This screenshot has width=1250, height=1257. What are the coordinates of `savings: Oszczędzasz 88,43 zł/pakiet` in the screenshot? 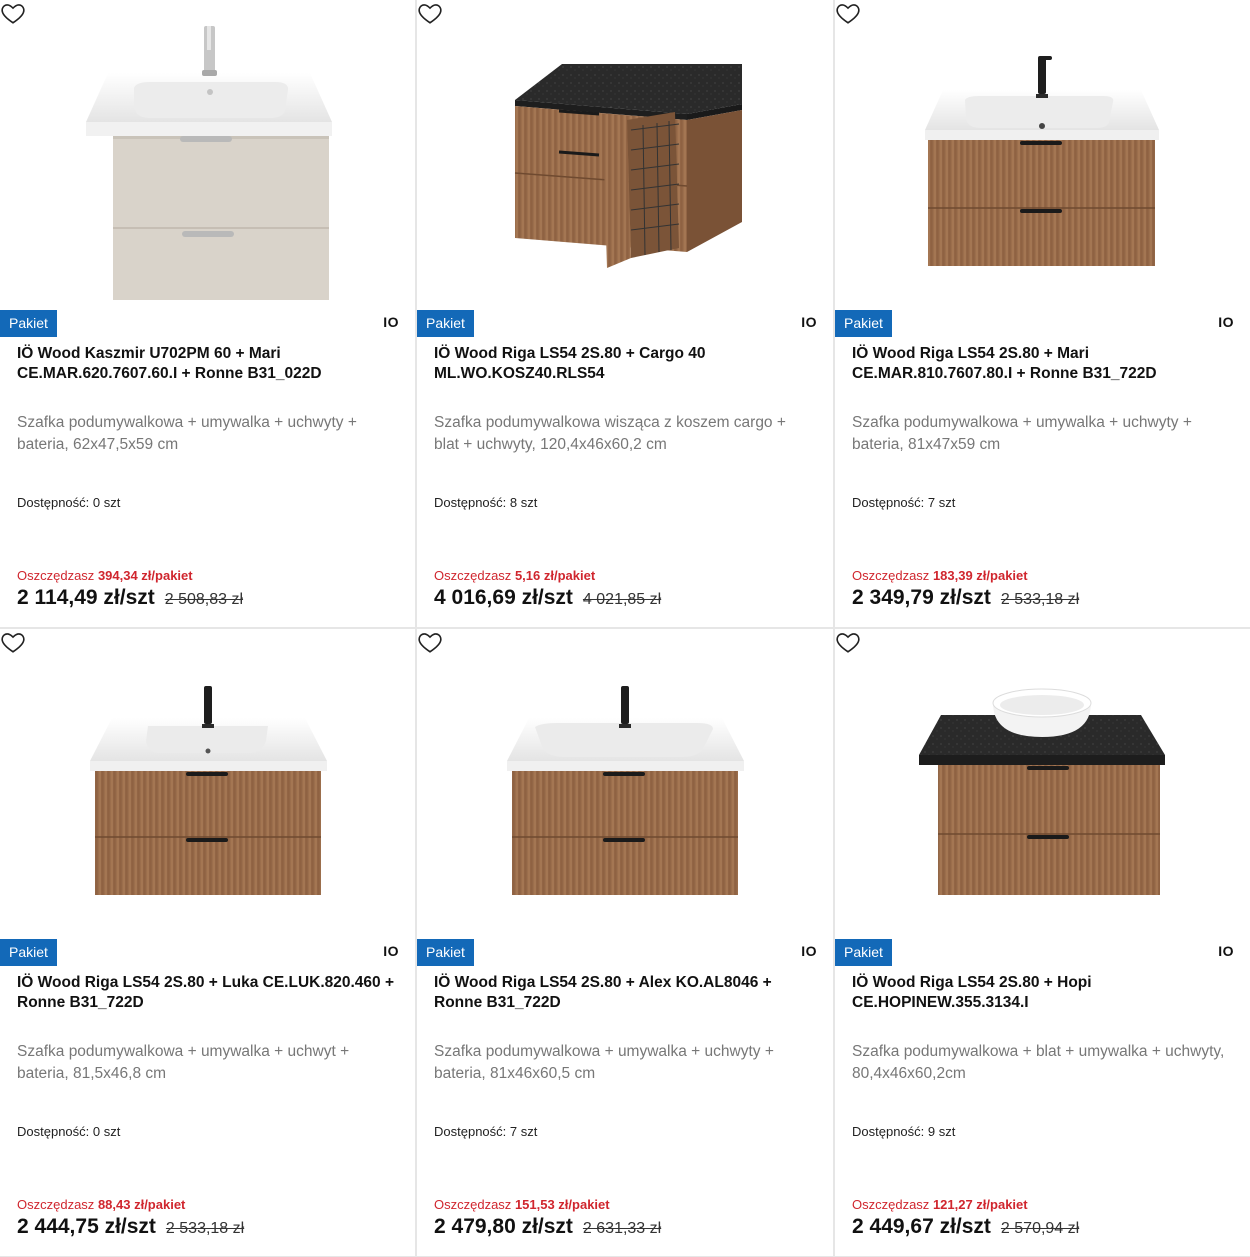 It's located at (101, 1204).